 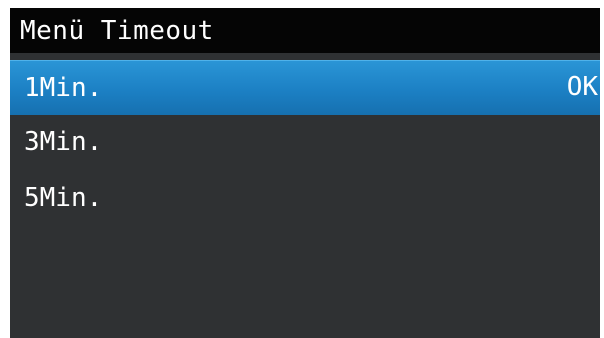 What do you see at coordinates (63, 88) in the screenshot?
I see `menu-item-label: 1Min.` at bounding box center [63, 88].